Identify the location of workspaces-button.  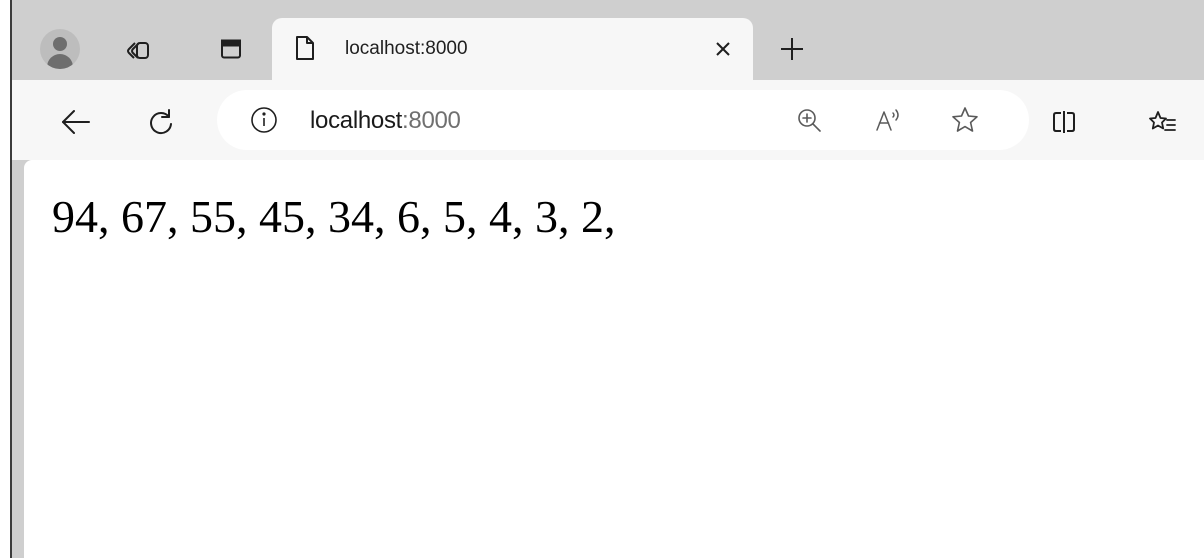
(138, 49).